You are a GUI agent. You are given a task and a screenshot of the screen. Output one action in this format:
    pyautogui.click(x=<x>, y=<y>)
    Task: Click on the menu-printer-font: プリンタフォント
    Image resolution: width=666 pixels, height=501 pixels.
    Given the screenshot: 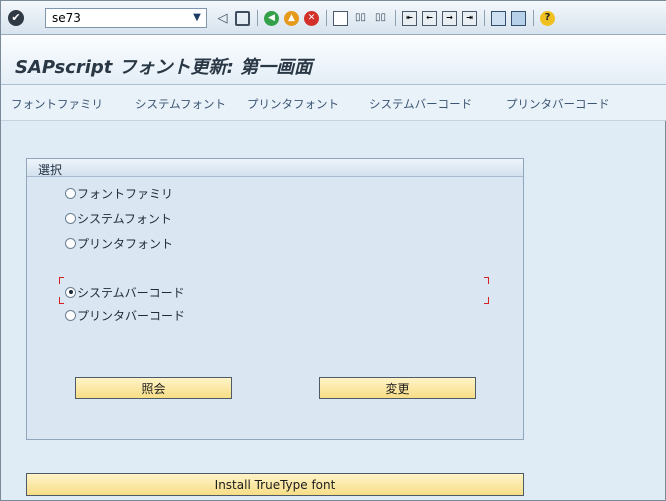 What is the action you would take?
    pyautogui.click(x=293, y=104)
    